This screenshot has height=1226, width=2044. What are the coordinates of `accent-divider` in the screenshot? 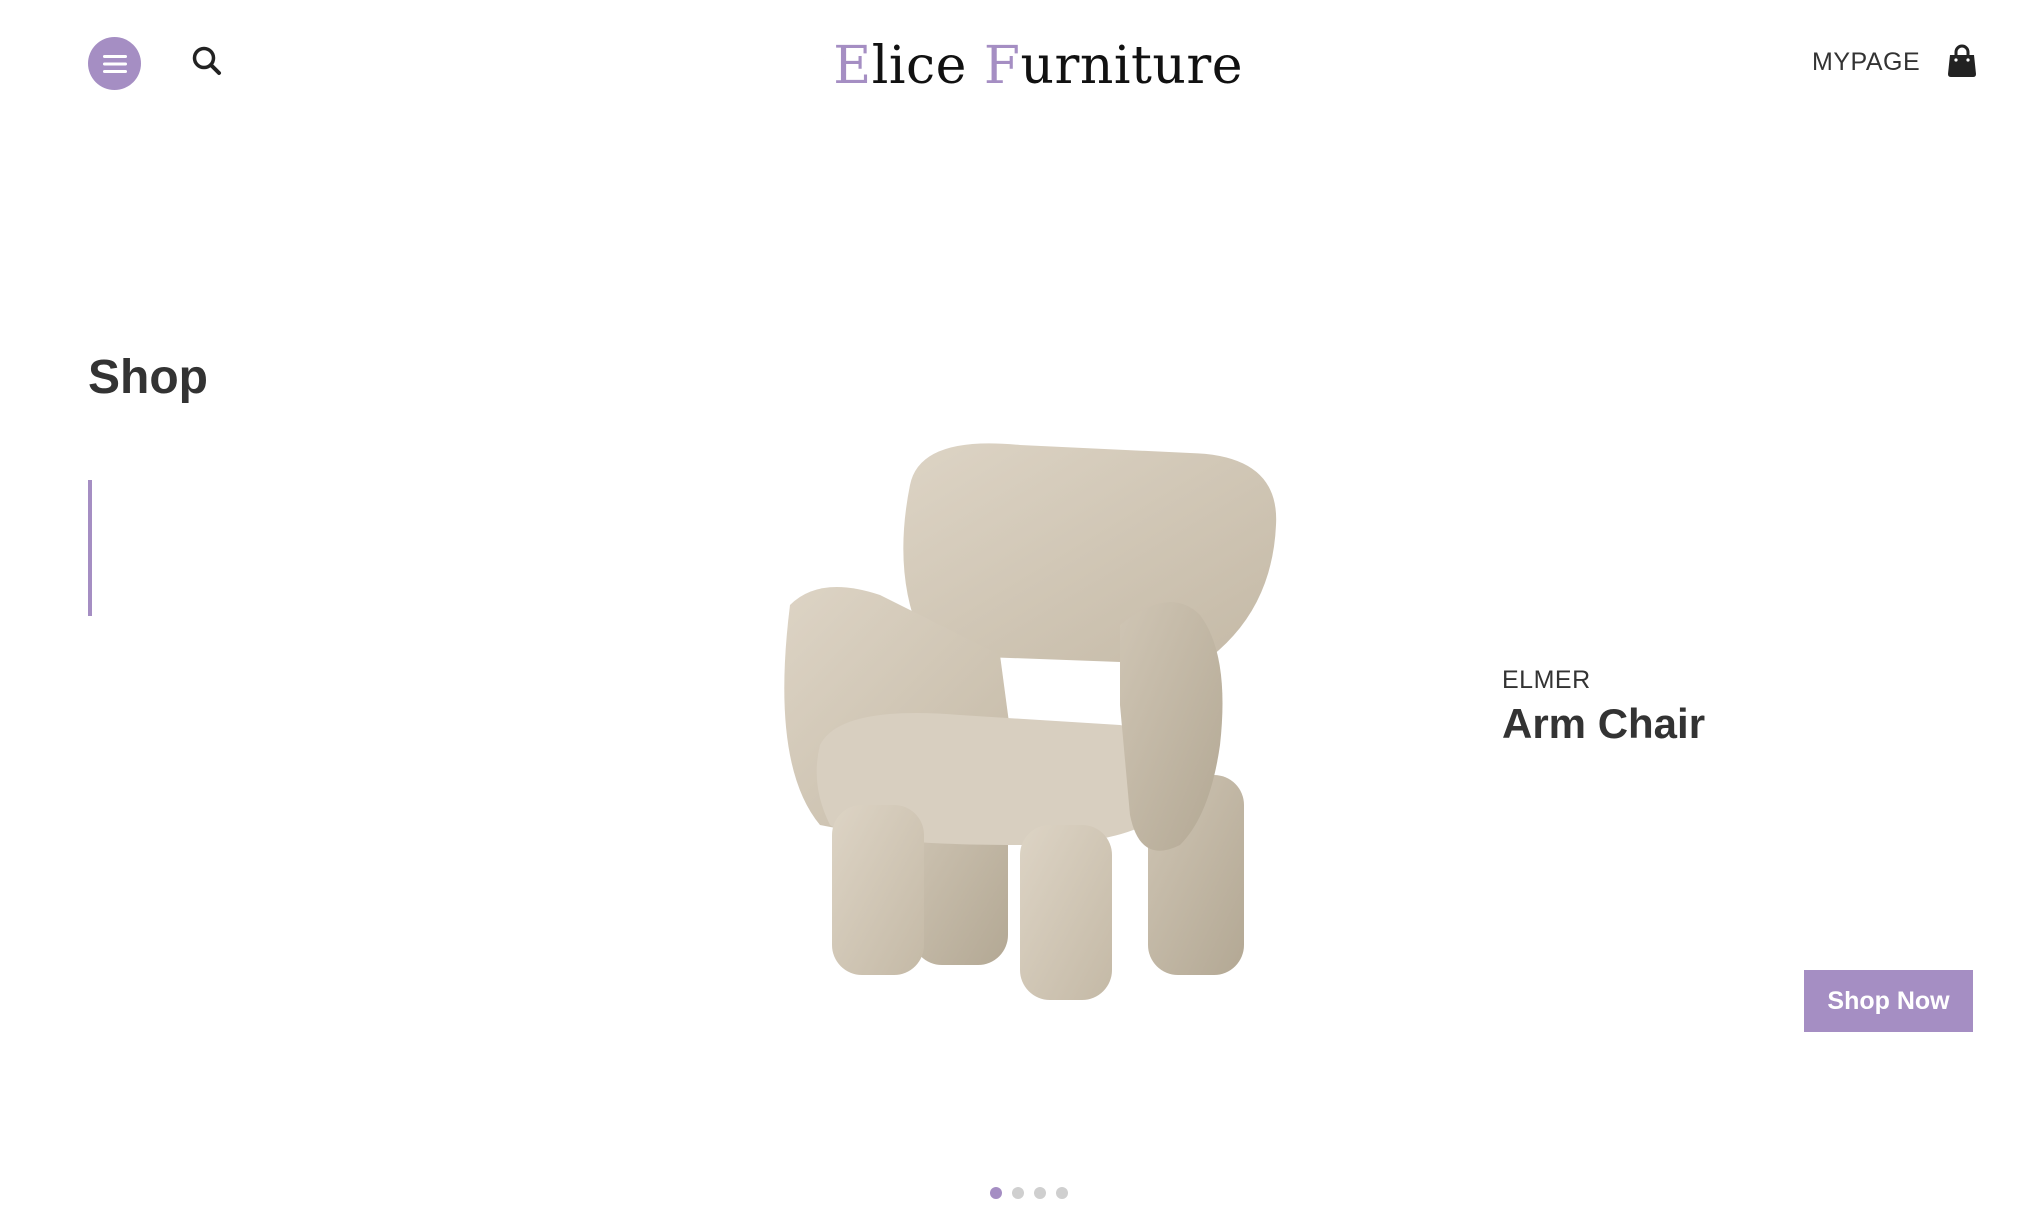 It's located at (90, 548).